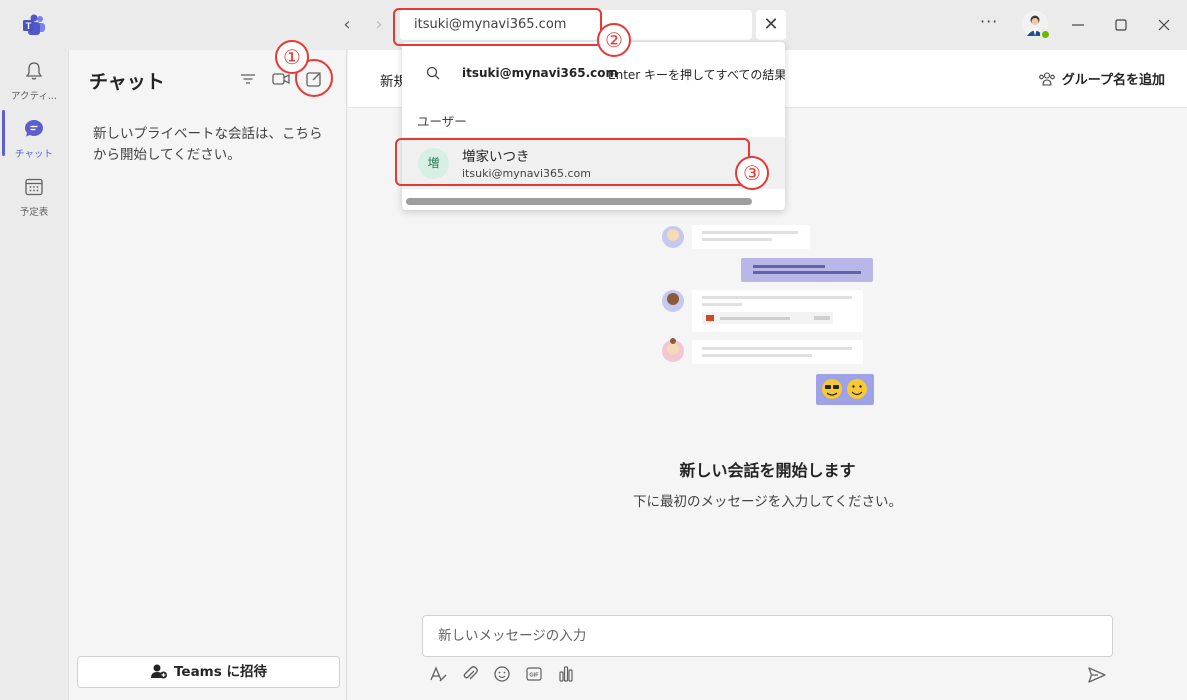 This screenshot has width=1187, height=700. Describe the element at coordinates (433, 73) in the screenshot. I see `search-icon` at that location.